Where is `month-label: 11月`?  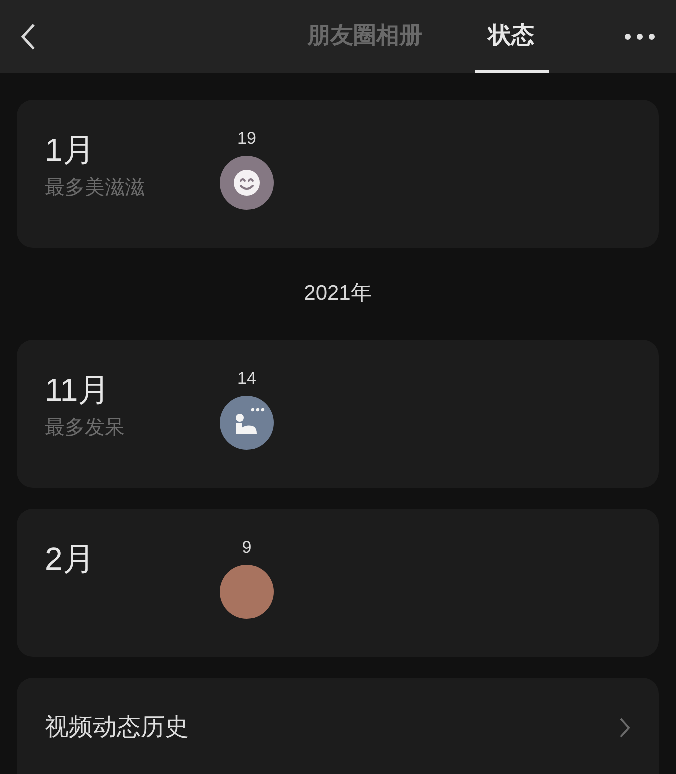 month-label: 11月 is located at coordinates (78, 390).